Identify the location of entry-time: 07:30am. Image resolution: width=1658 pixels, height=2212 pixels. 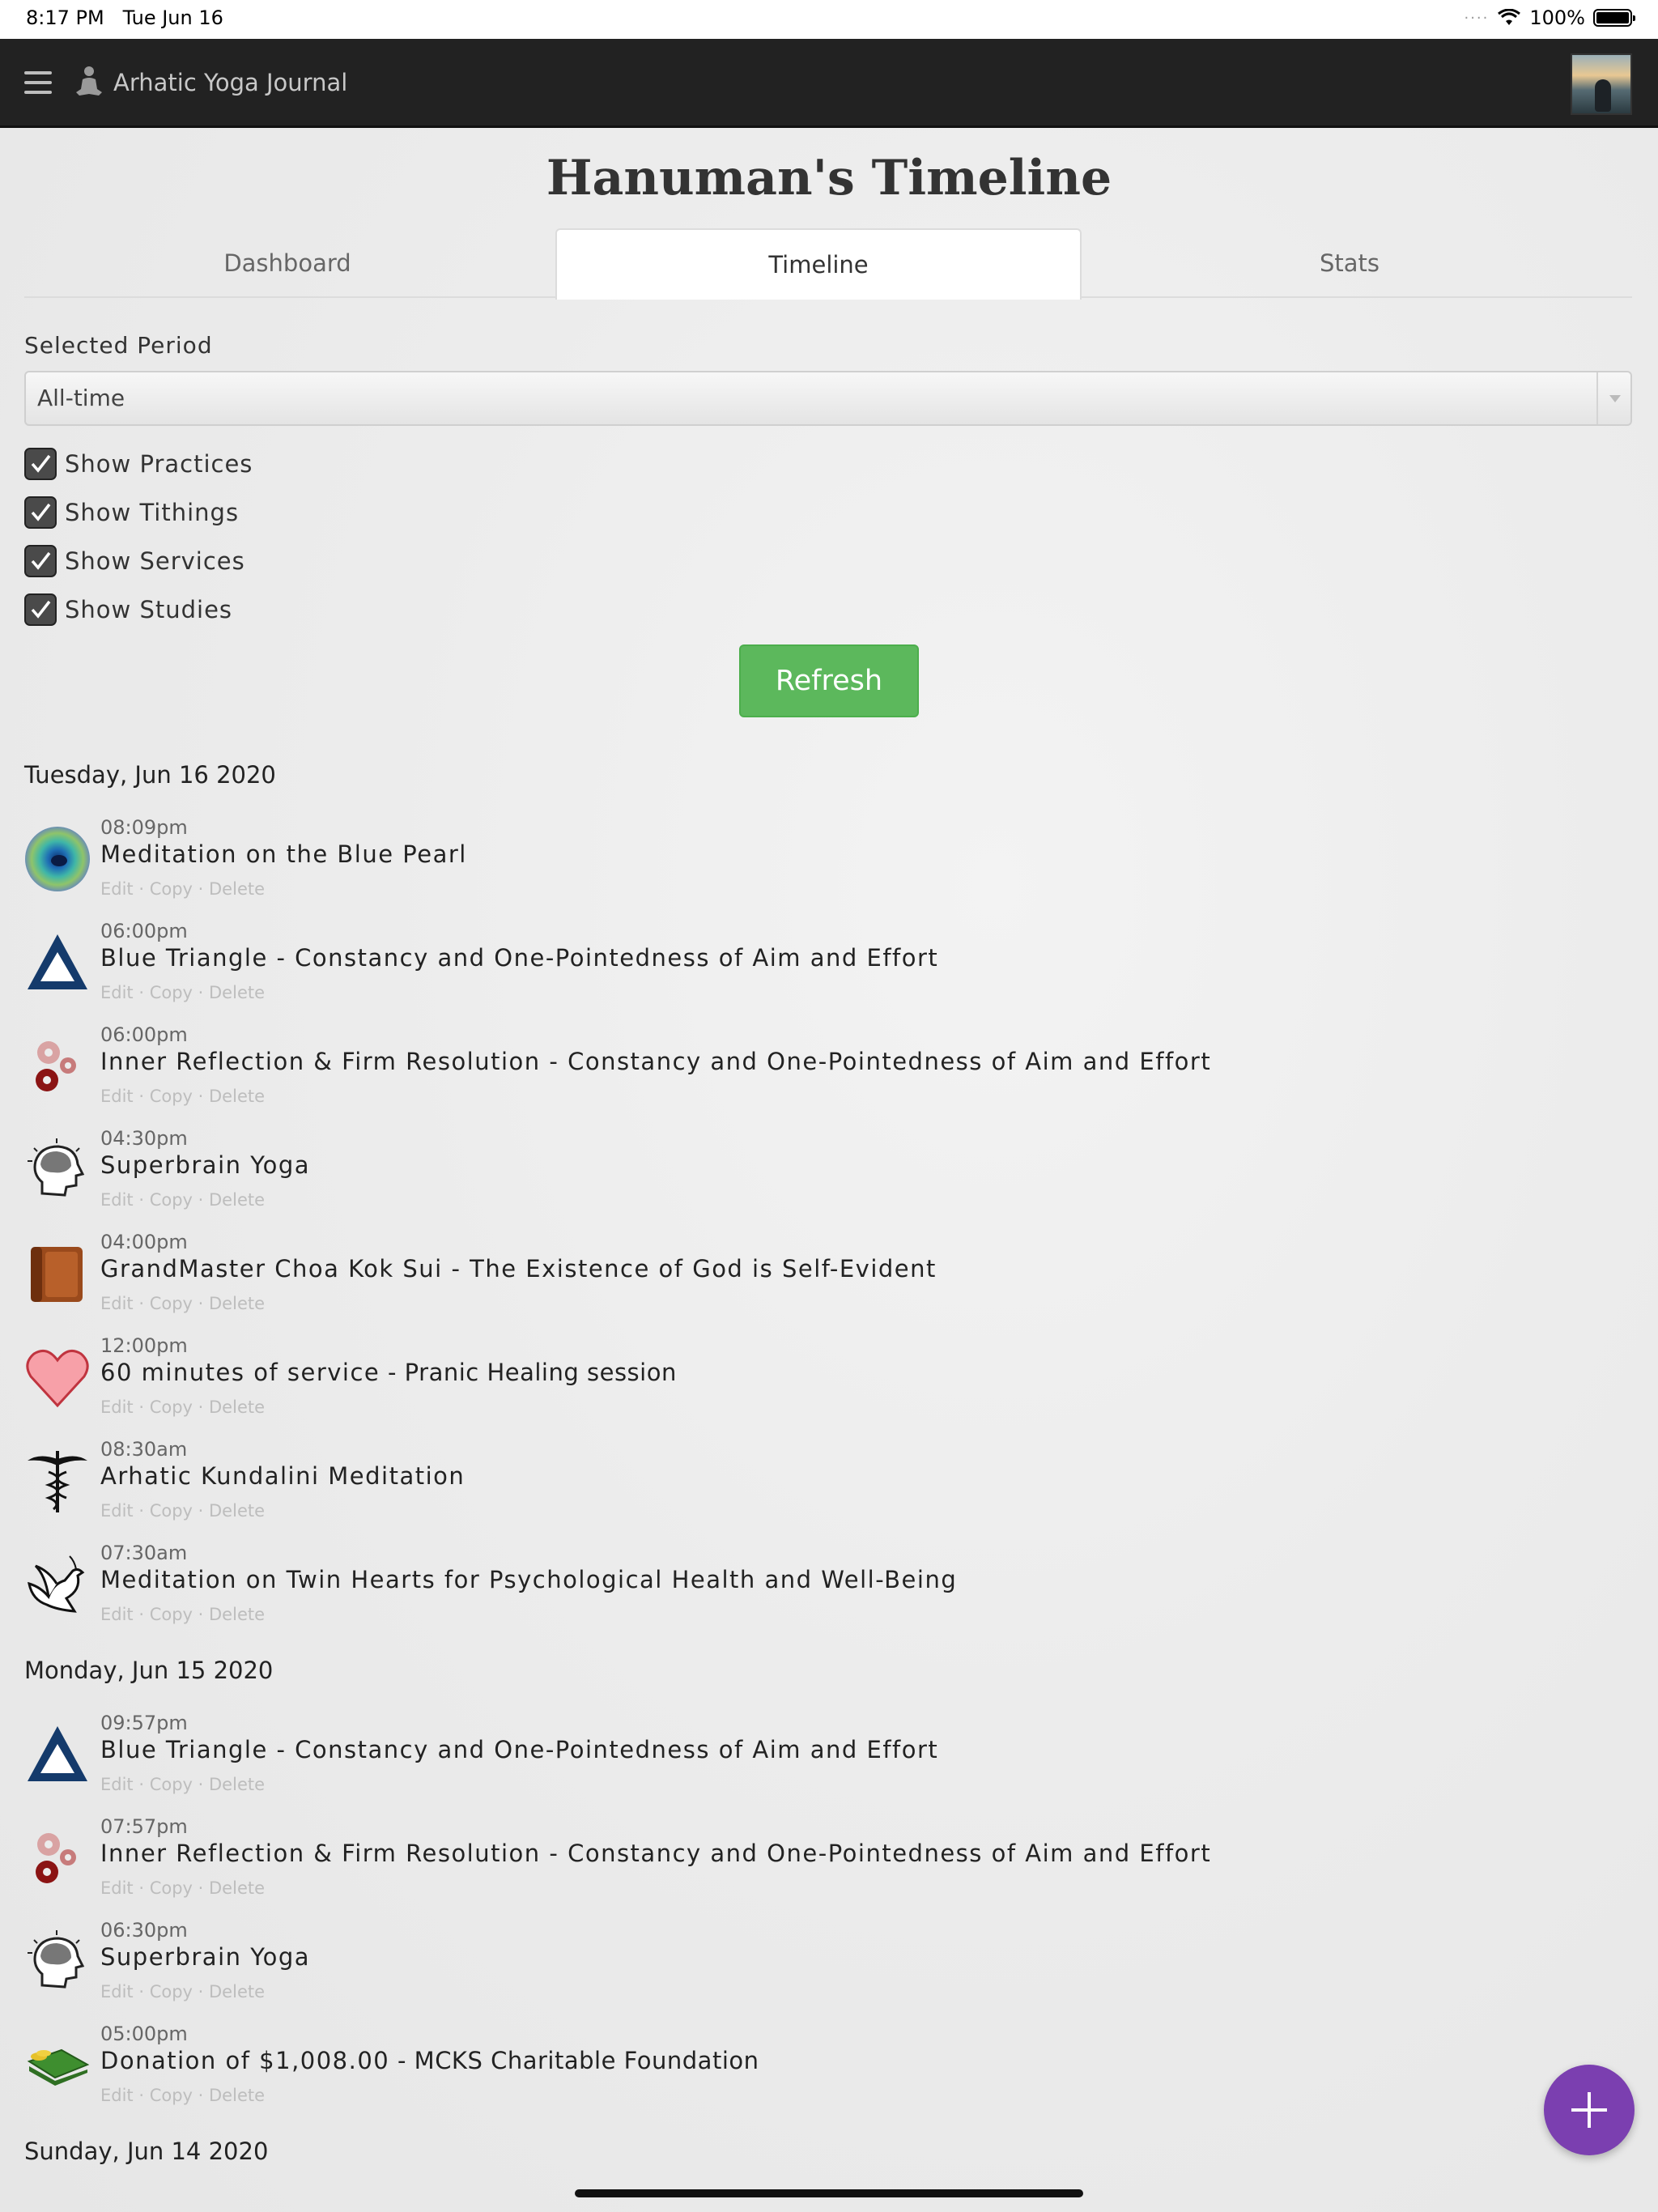
(144, 1553).